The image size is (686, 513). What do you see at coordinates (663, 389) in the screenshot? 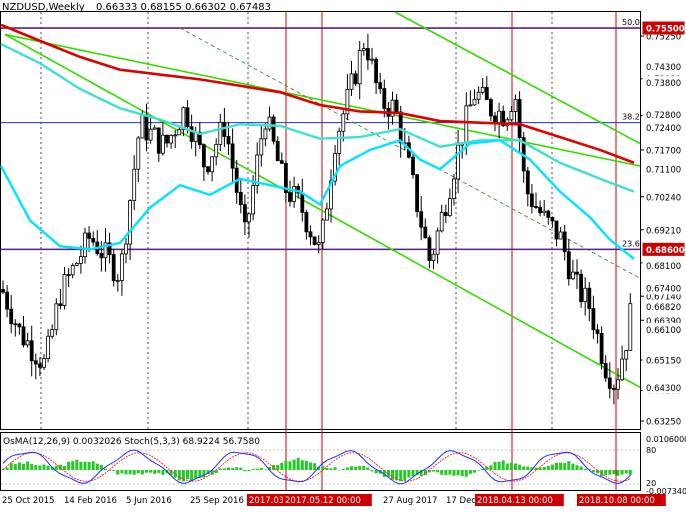
I see `price-level-label: 0.64300` at bounding box center [663, 389].